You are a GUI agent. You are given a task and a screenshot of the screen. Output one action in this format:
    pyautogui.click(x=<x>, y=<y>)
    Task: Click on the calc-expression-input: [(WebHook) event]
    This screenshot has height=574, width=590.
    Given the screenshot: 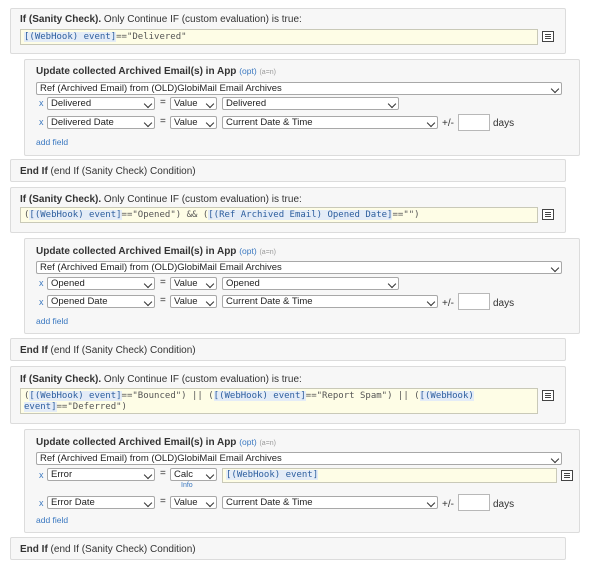 What is the action you would take?
    pyautogui.click(x=389, y=475)
    